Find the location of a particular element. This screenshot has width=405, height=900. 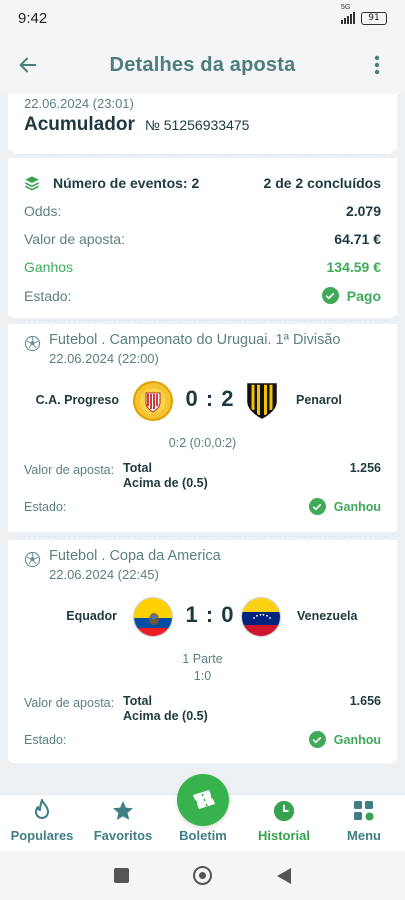

more-options-button is located at coordinates (377, 65).